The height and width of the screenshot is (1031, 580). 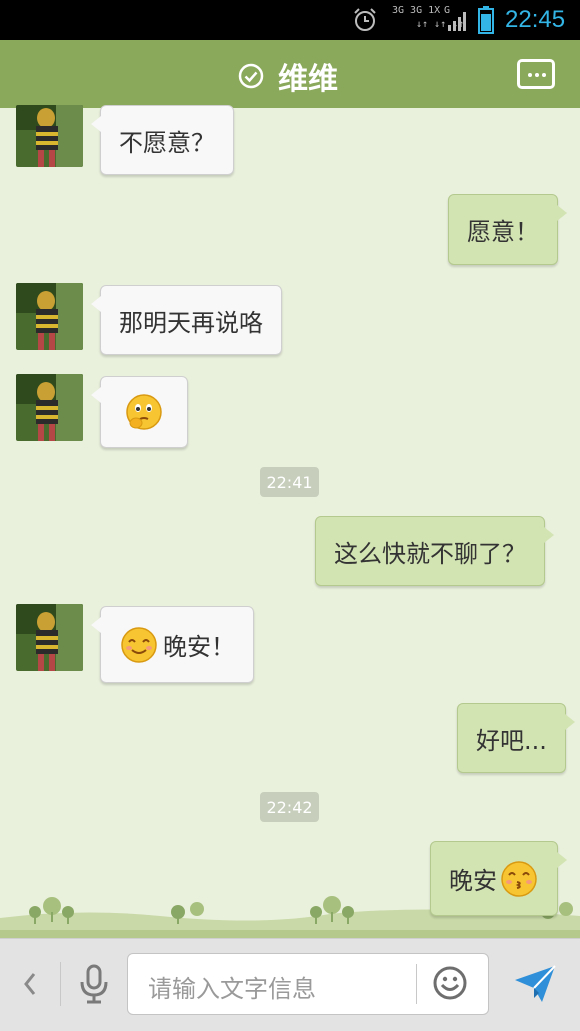 What do you see at coordinates (498, 878) in the screenshot?
I see `outgoing-message: 晚安` at bounding box center [498, 878].